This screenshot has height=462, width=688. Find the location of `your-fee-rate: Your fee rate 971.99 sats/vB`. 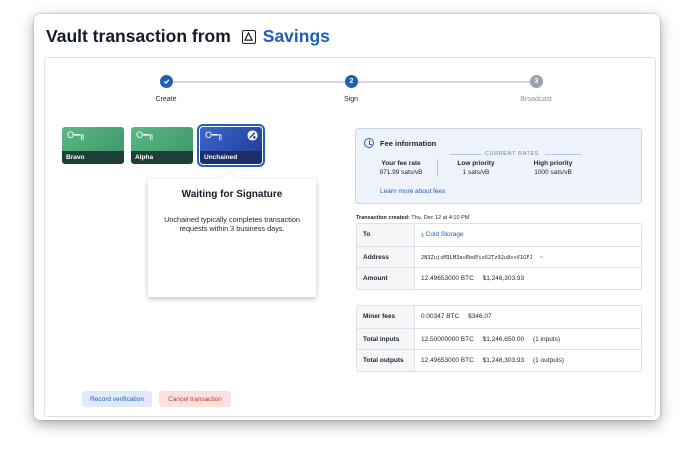

your-fee-rate: Your fee rate 971.99 sats/vB is located at coordinates (401, 168).